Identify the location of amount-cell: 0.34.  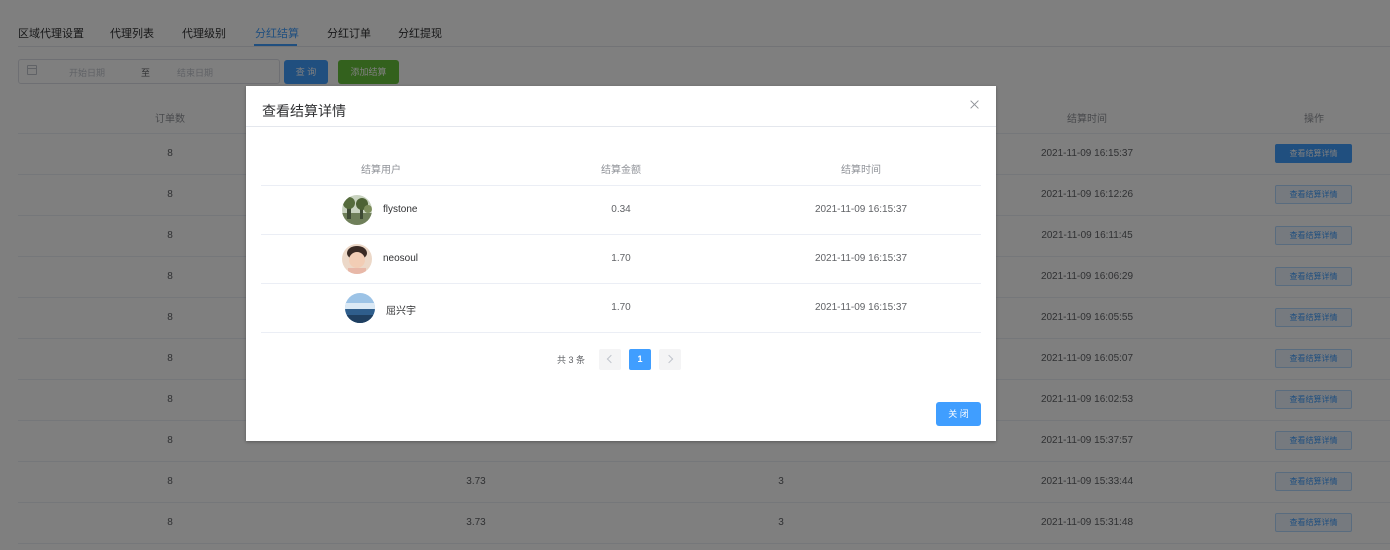
(621, 209).